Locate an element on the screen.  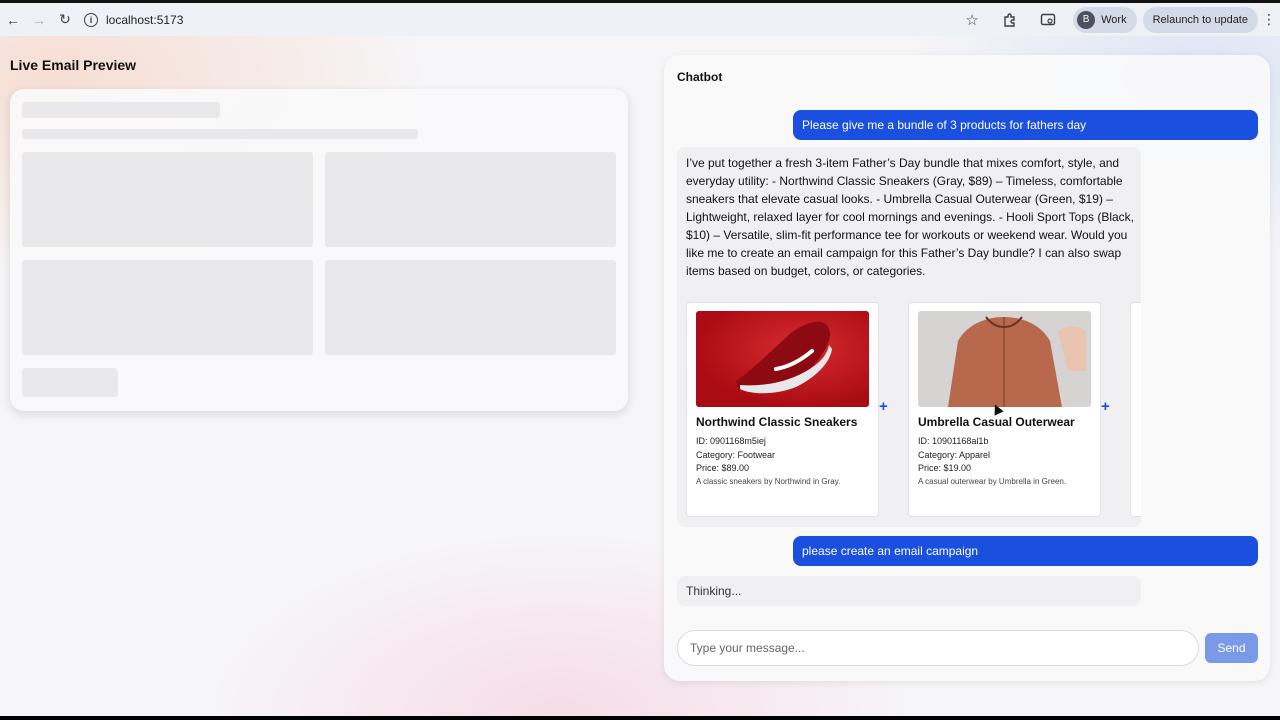
skeleton-button is located at coordinates (70, 382).